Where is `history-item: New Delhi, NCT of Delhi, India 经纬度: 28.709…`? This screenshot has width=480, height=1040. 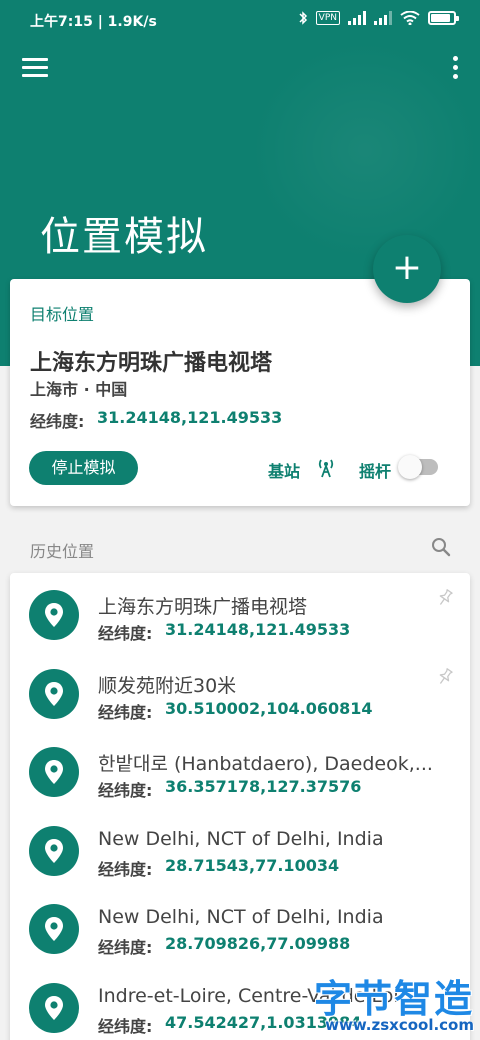
history-item: New Delhi, NCT of Delhi, India 经纬度: 28.709… is located at coordinates (240, 928).